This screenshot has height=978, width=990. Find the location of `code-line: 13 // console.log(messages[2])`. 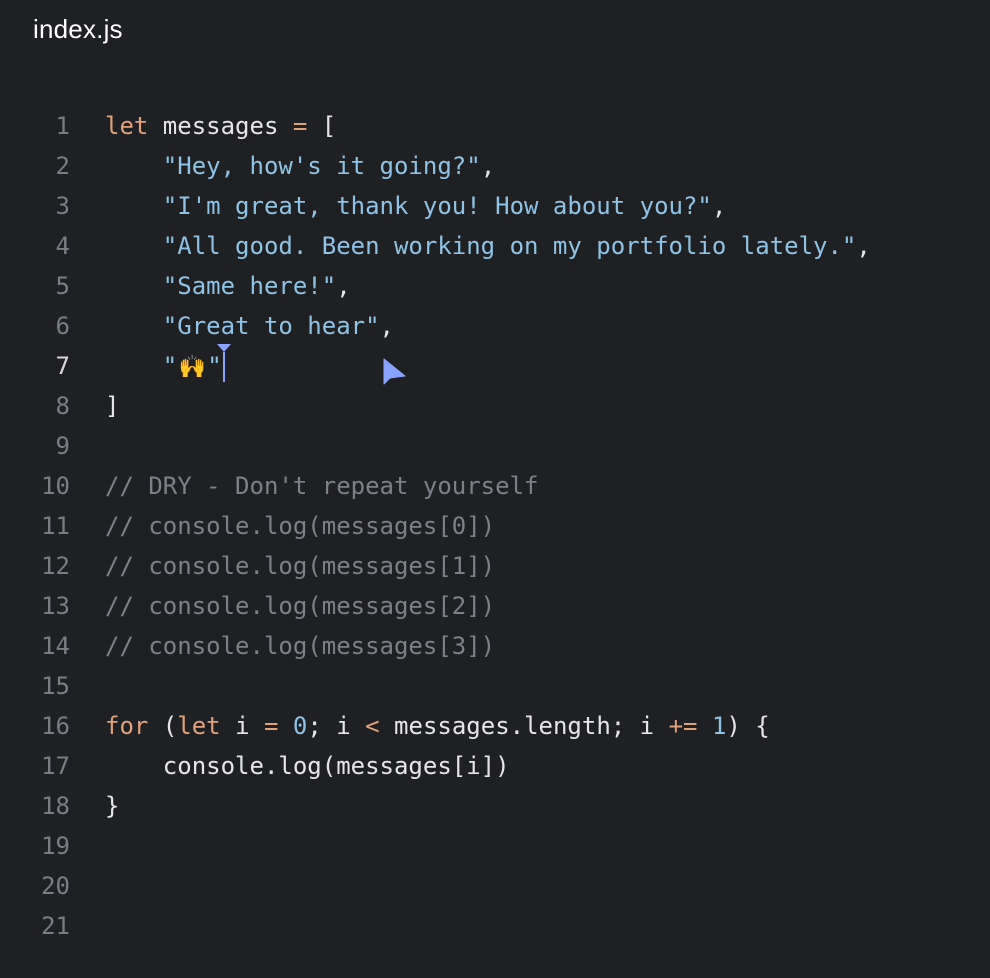

code-line: 13 // console.log(messages[2]) is located at coordinates (495, 606).